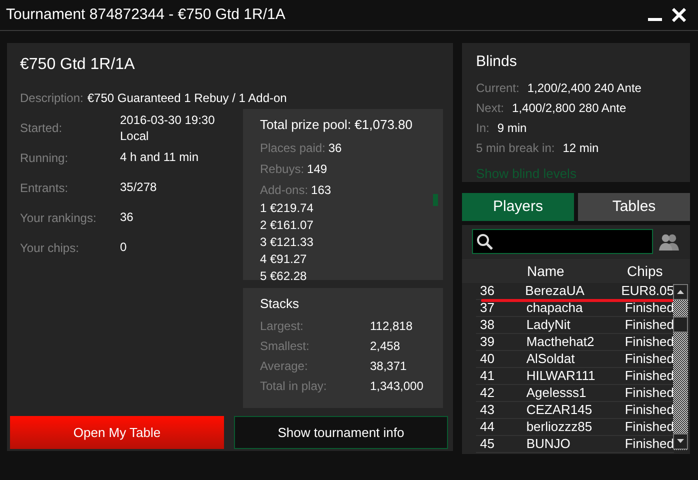 The height and width of the screenshot is (480, 698). Describe the element at coordinates (321, 190) in the screenshot. I see `field-value: 163` at that location.